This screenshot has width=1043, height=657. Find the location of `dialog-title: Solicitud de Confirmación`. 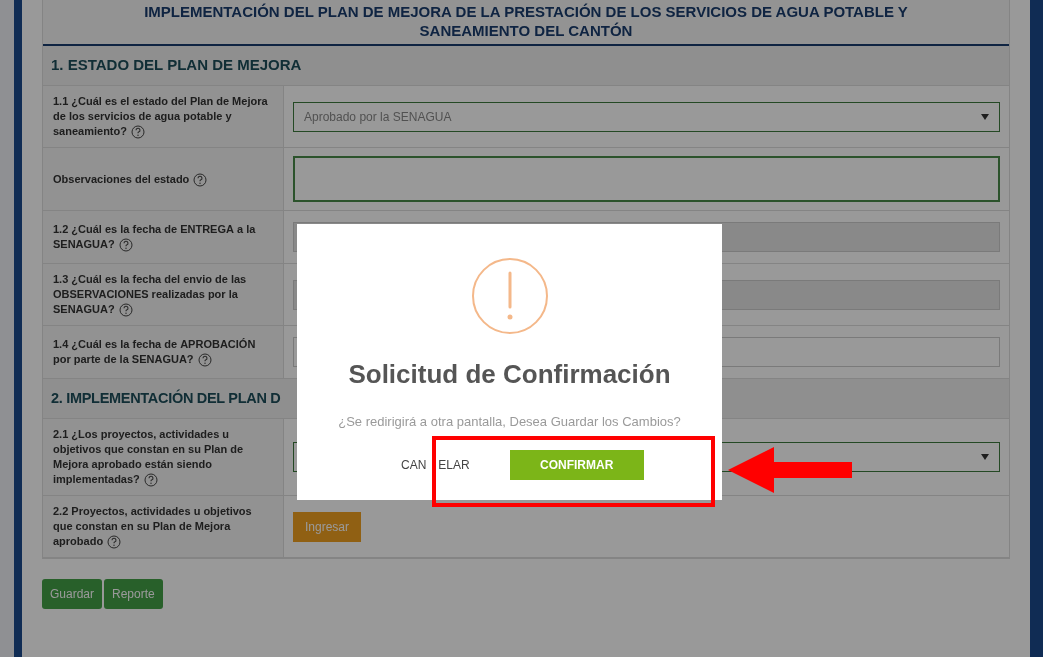

dialog-title: Solicitud de Confirmación is located at coordinates (509, 374).